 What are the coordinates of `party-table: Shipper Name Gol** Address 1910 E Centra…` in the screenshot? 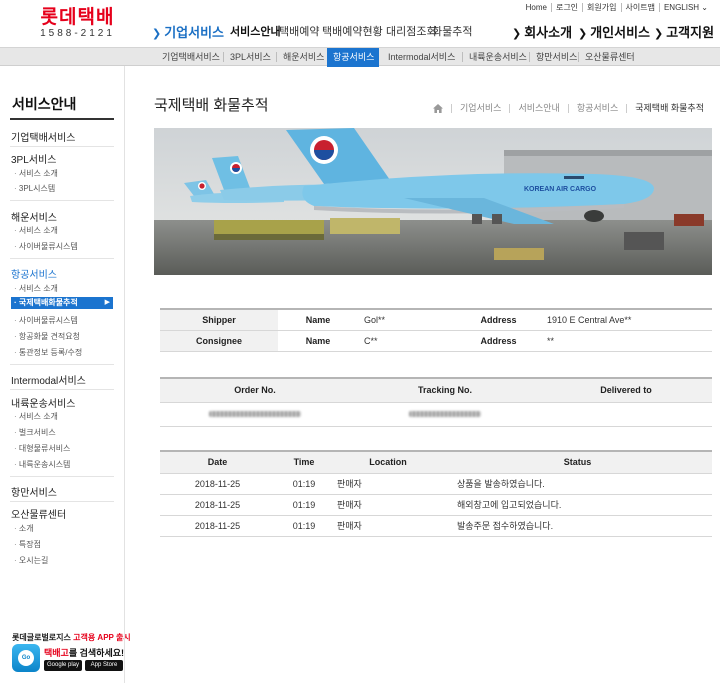 It's located at (436, 330).